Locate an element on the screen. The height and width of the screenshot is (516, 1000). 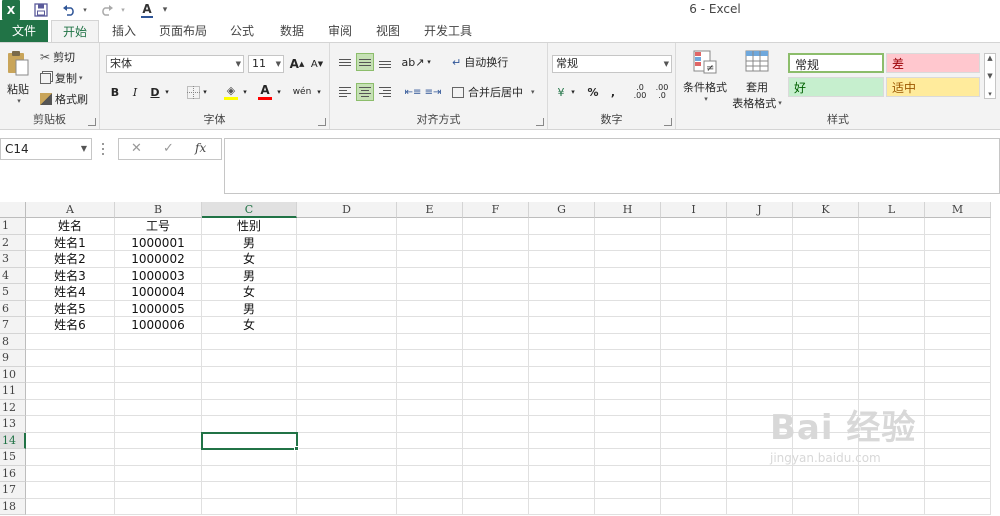
fill-color-button: ◈ is located at coordinates (231, 92).